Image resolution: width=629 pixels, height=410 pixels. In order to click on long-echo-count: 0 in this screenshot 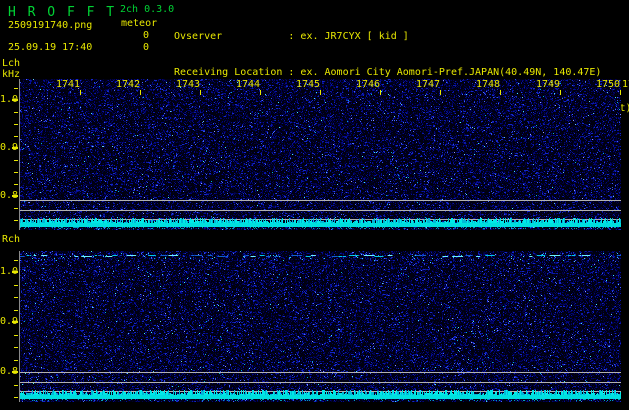, I will do `click(146, 47)`.